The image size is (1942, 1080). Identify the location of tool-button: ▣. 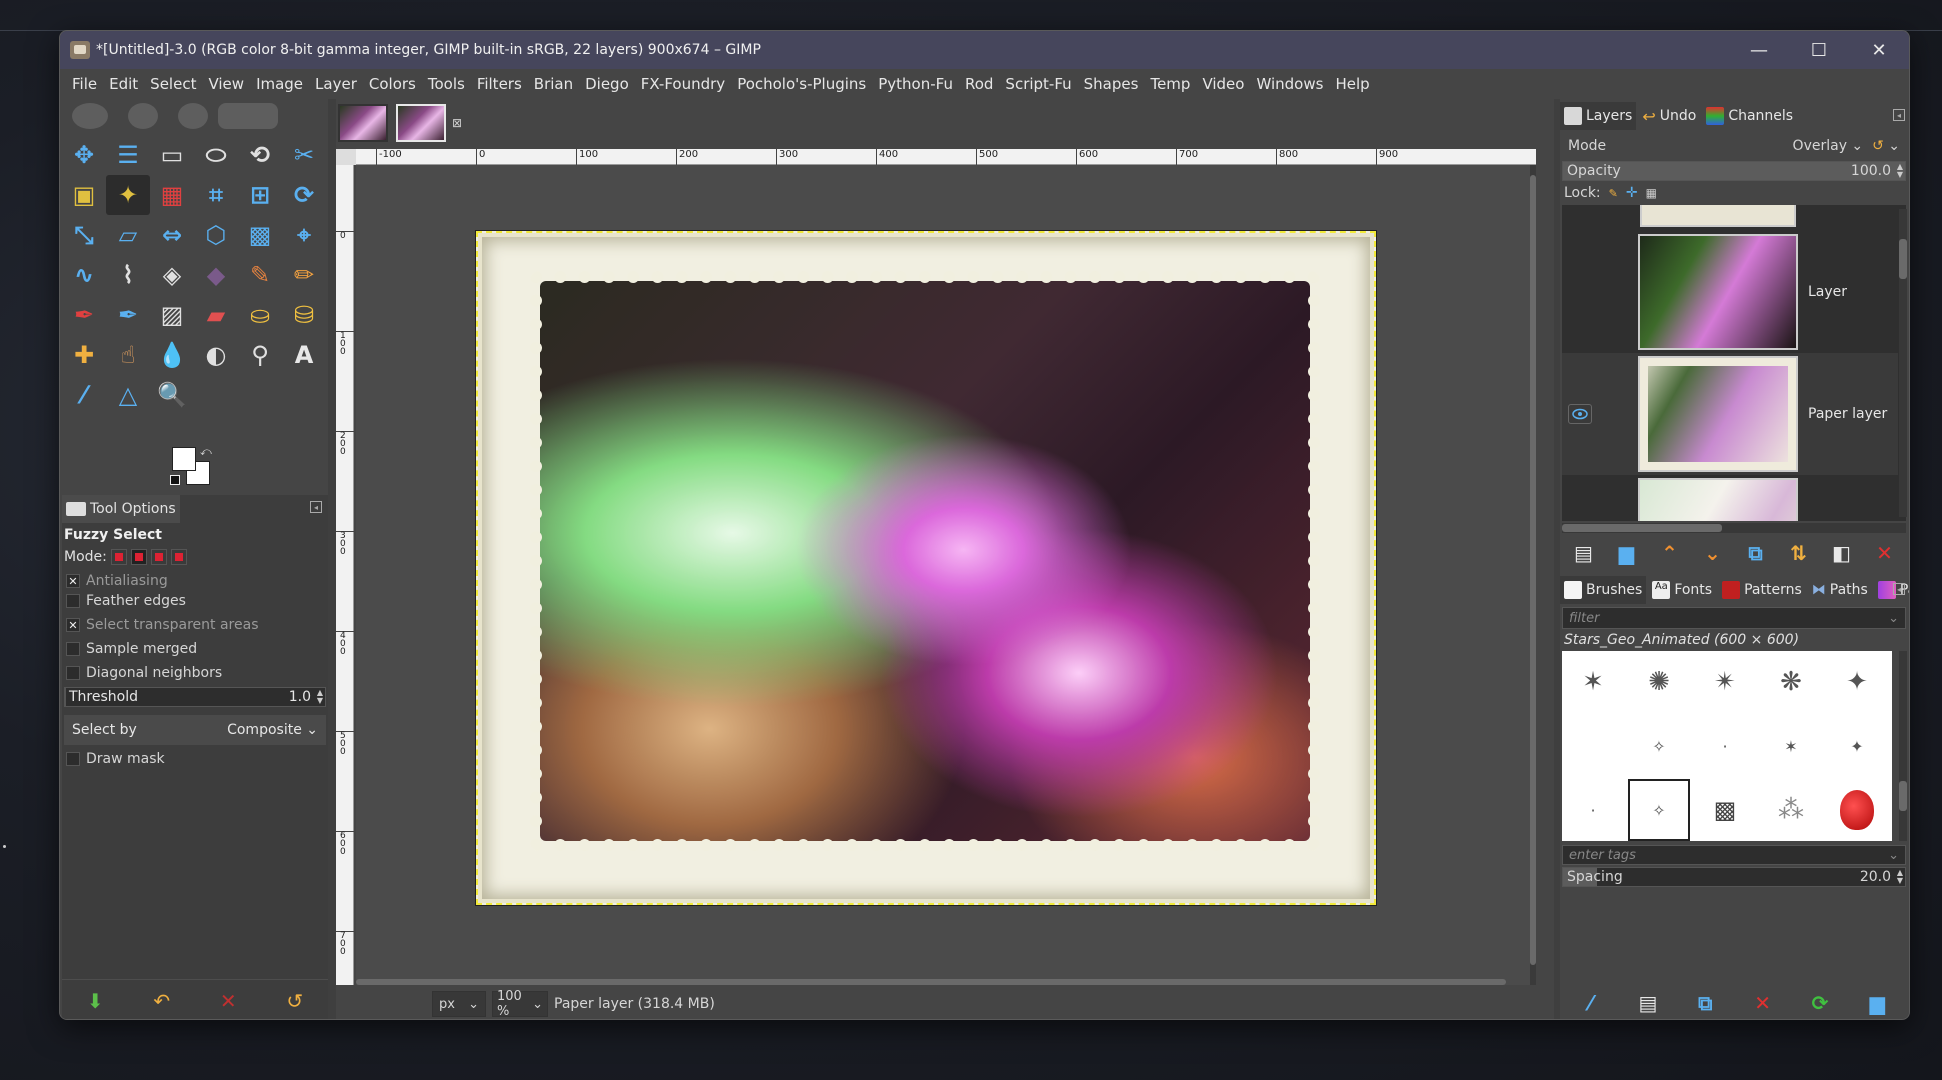
(84, 195).